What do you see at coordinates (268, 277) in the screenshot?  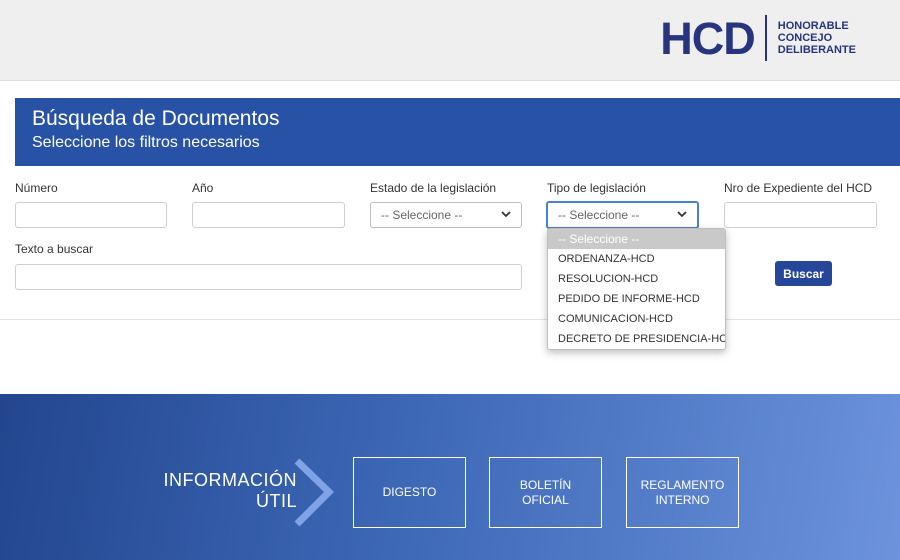 I see `texto-input` at bounding box center [268, 277].